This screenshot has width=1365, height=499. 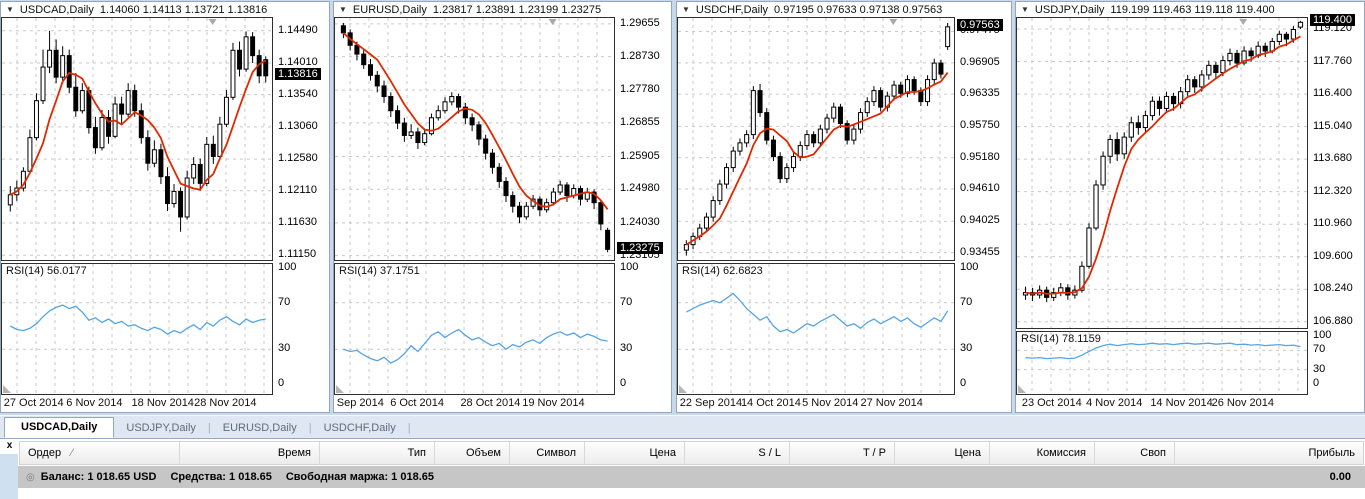 I want to click on date-tick-label: 6 Oct 2014, so click(x=417, y=403).